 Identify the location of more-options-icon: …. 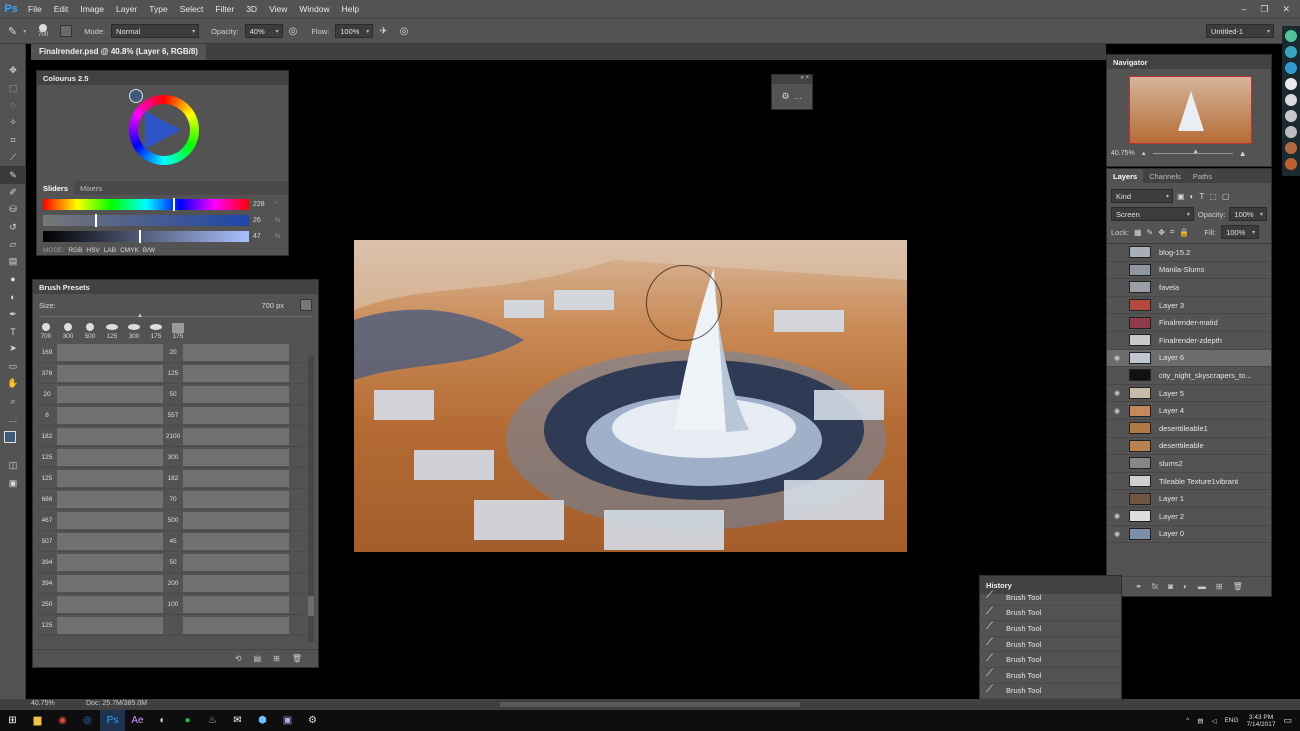
(798, 96).